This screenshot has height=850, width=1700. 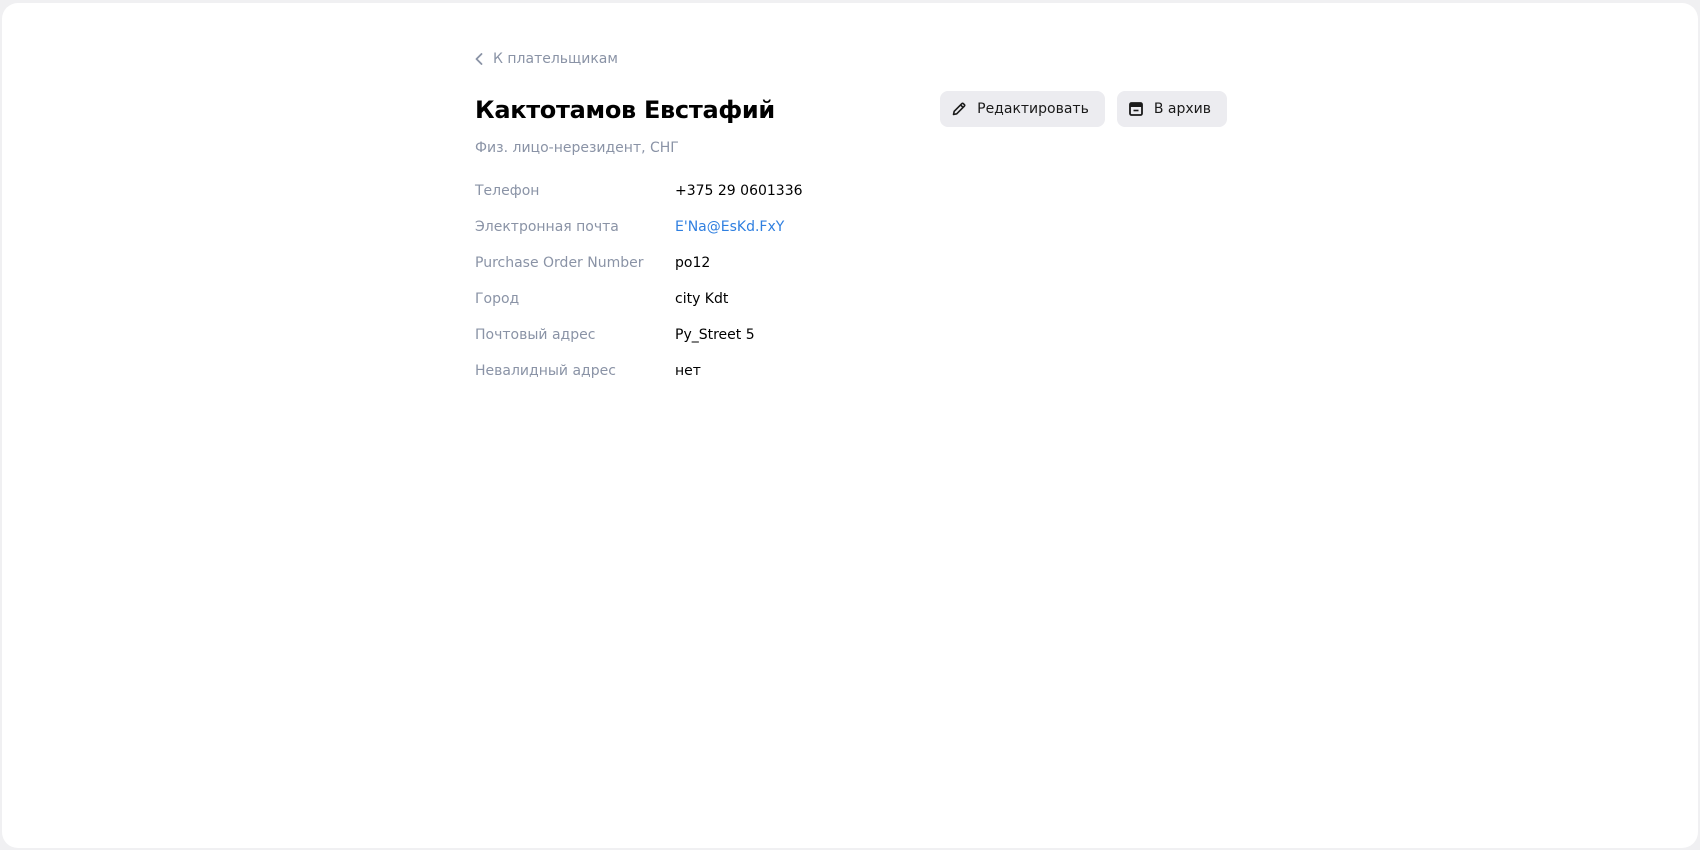 What do you see at coordinates (1033, 109) in the screenshot?
I see `edit-button-label: Редактировать` at bounding box center [1033, 109].